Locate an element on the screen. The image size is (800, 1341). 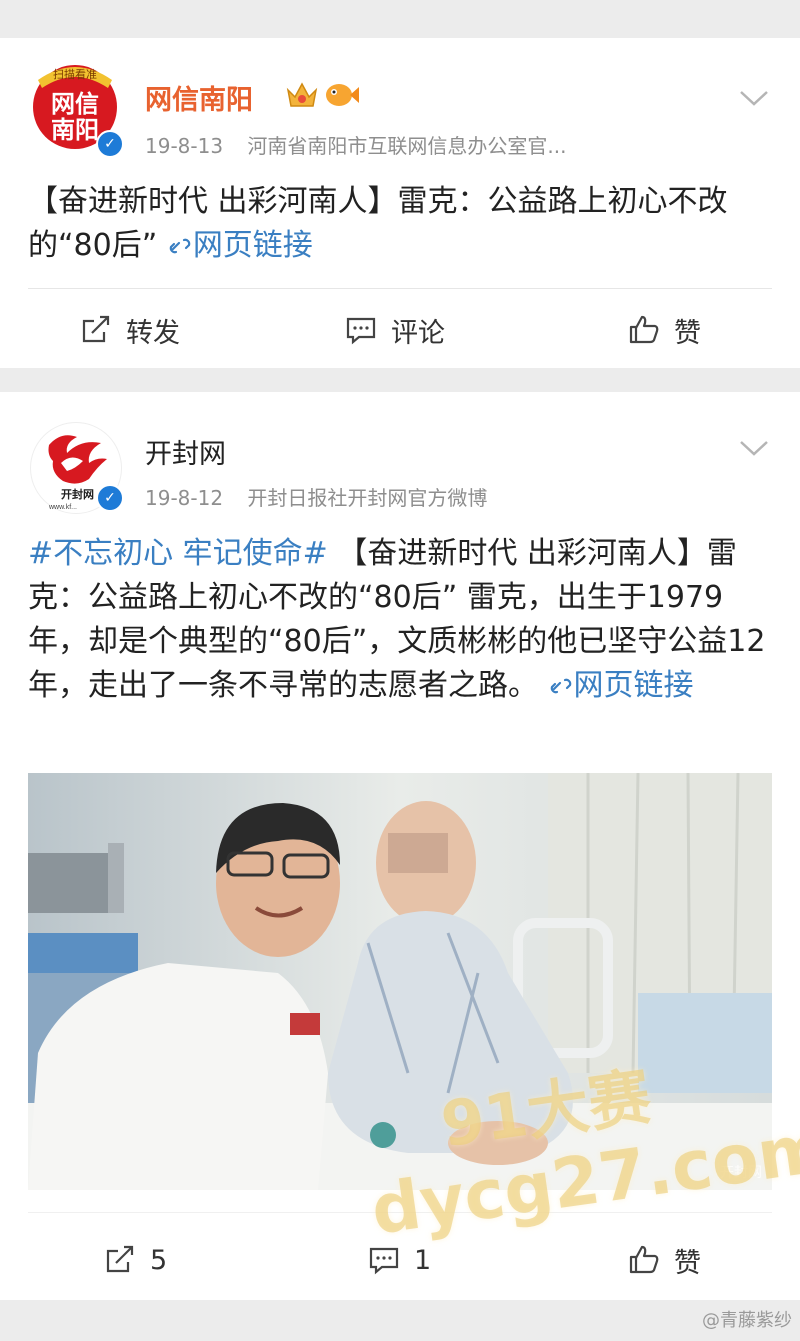
repost-button: 转发 is located at coordinates (130, 330).